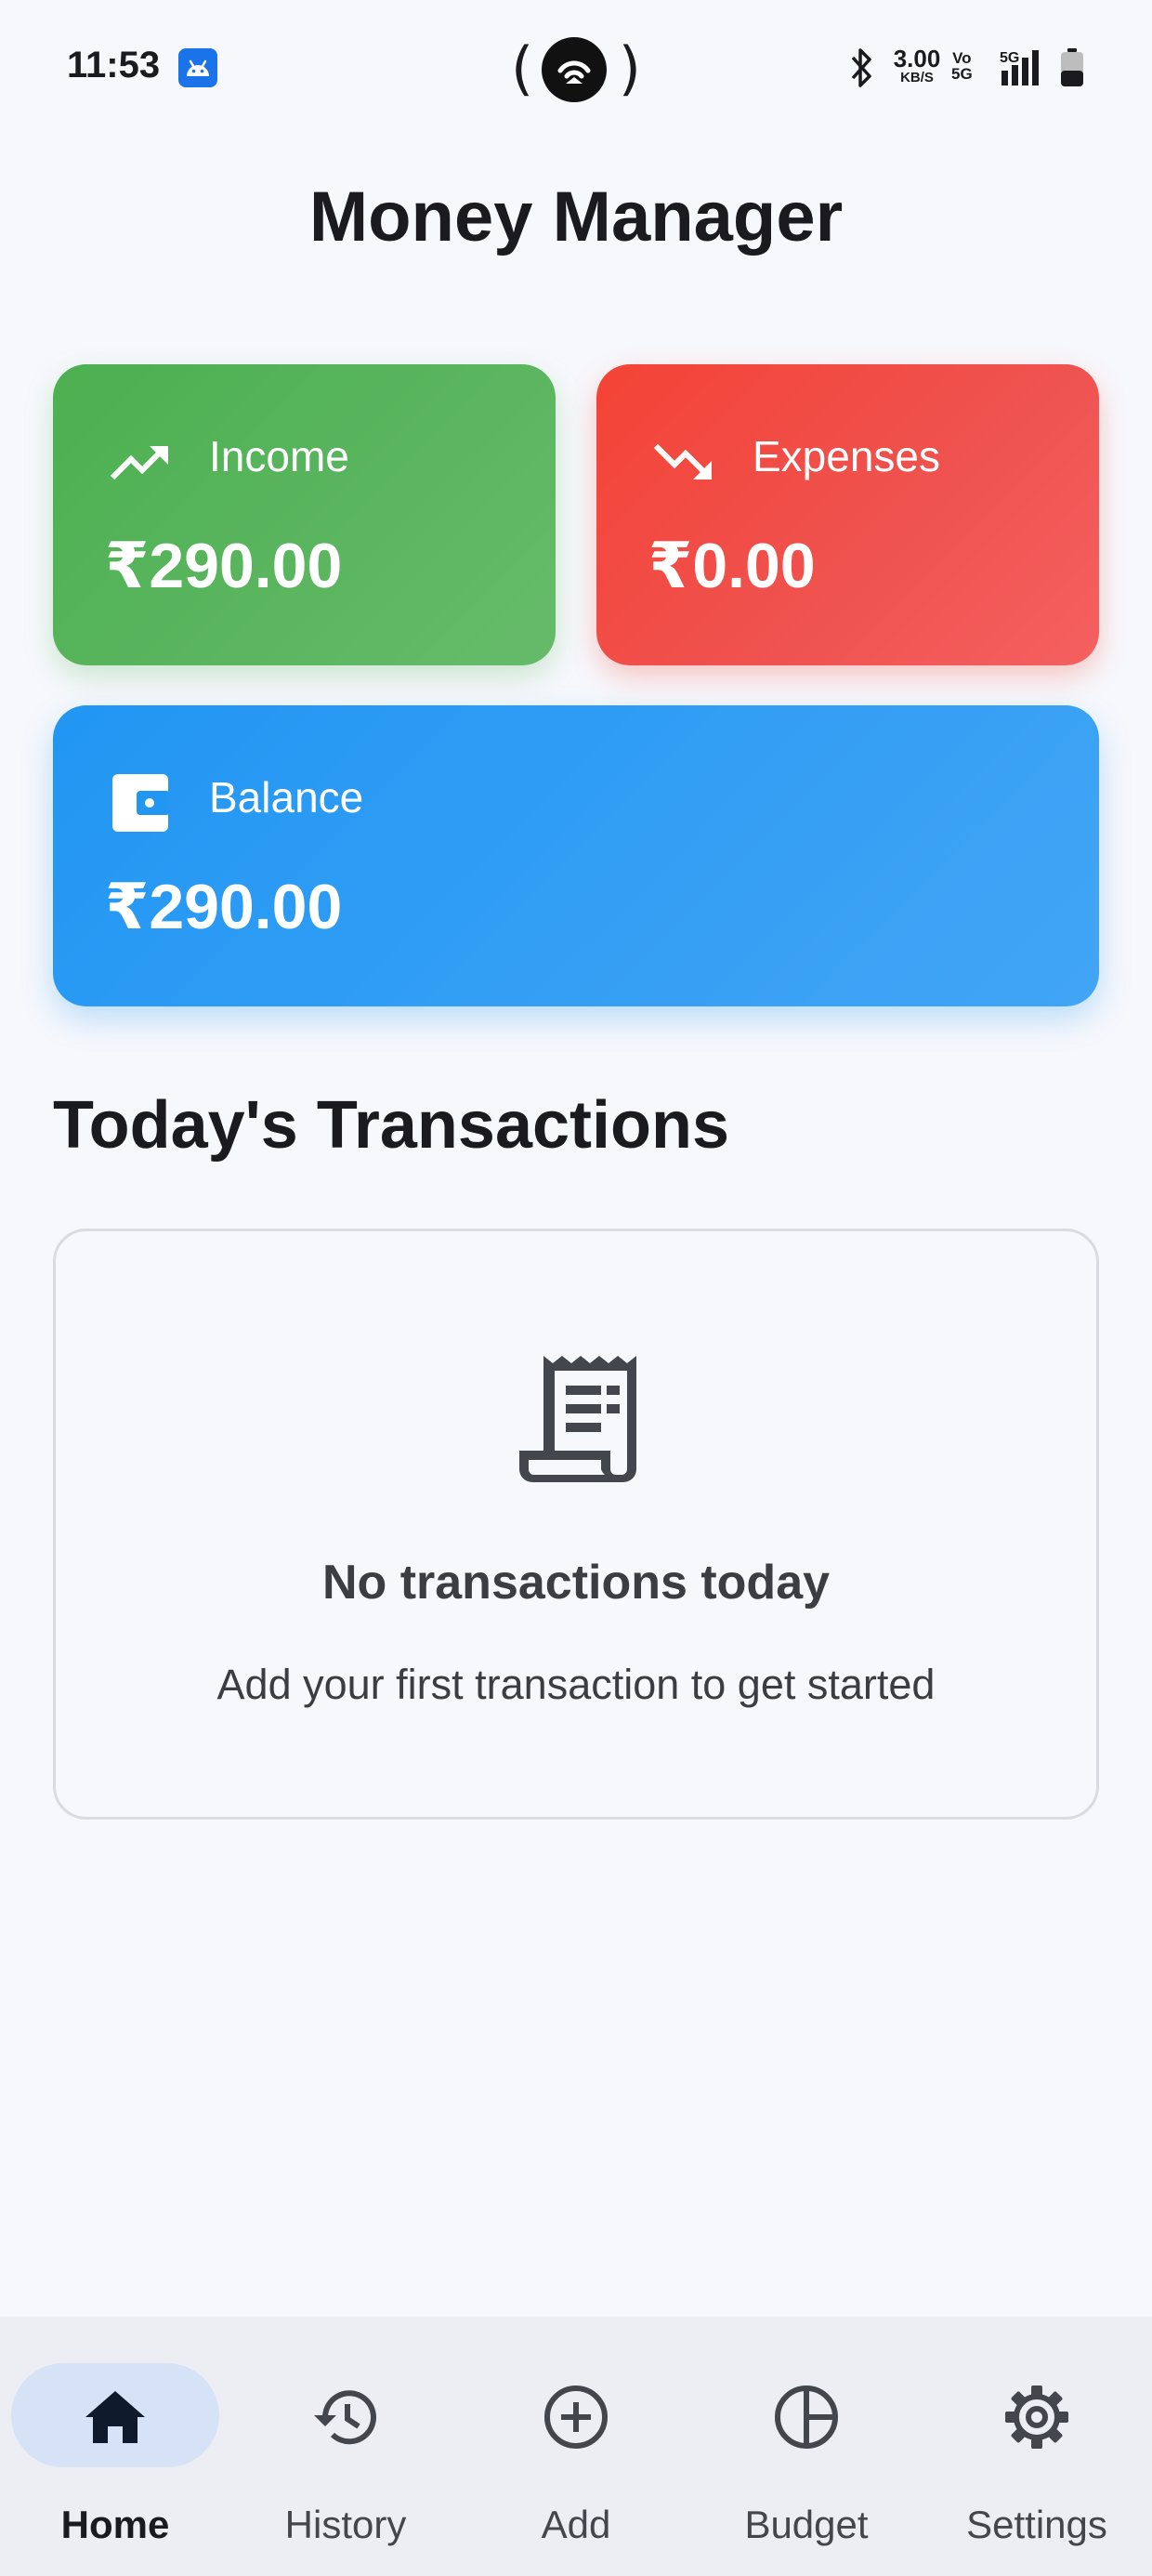 The width and height of the screenshot is (1152, 2576). I want to click on home-icon, so click(115, 2417).